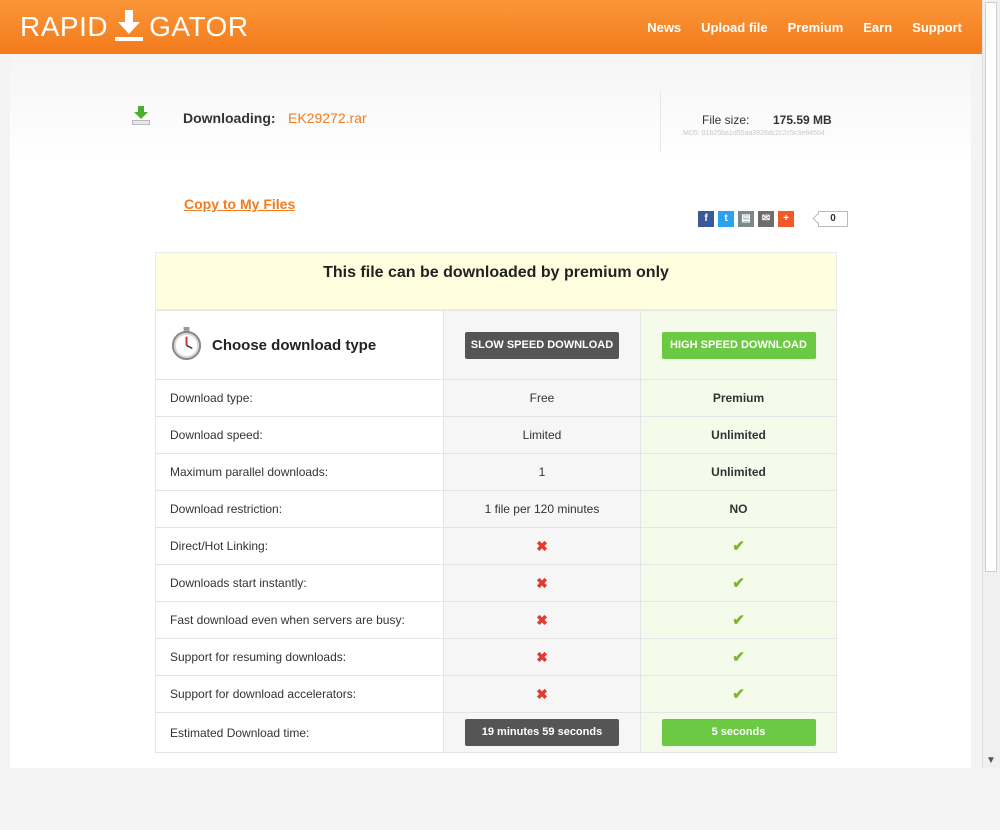 The image size is (1000, 830). Describe the element at coordinates (299, 694) in the screenshot. I see `row-label: Support for download accelerators:` at that location.